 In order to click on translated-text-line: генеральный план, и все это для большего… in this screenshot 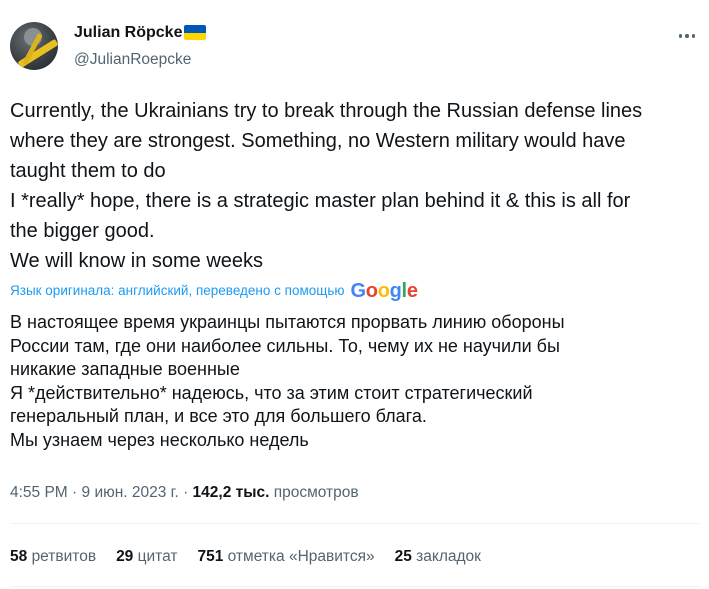, I will do `click(218, 416)`.